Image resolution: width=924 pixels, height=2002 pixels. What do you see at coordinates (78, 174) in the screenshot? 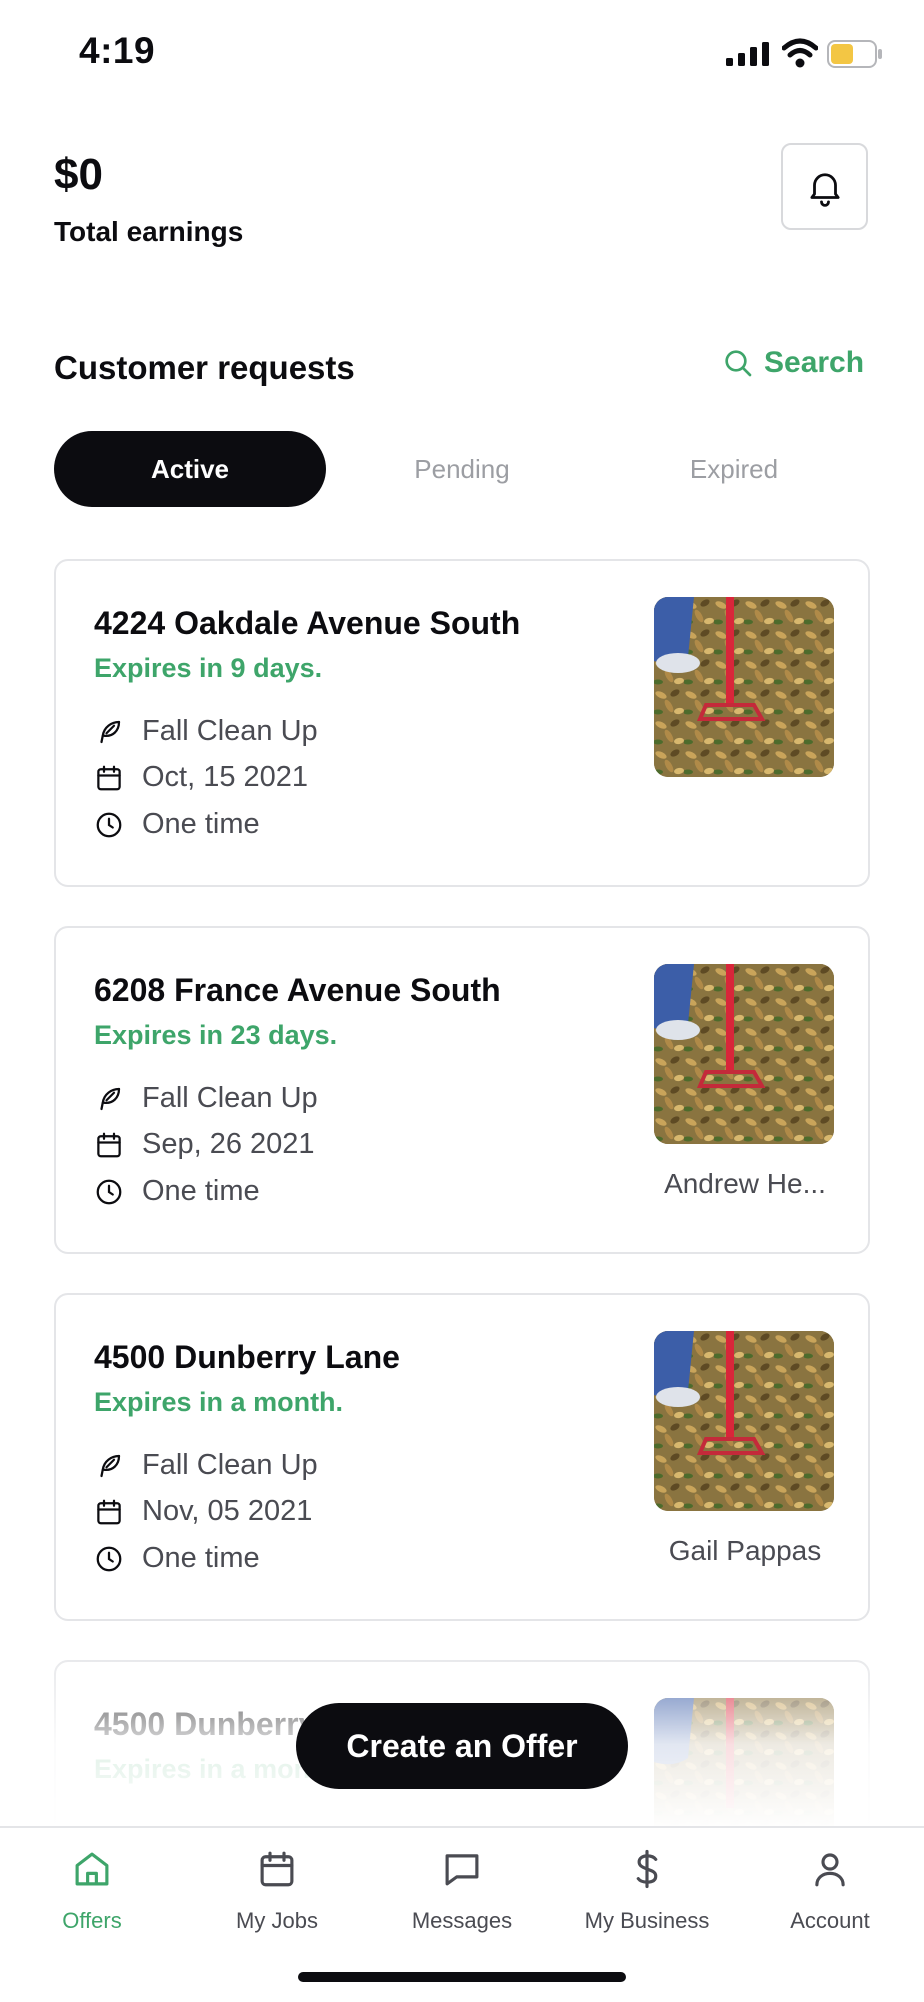
I see `earnings-value: $0` at bounding box center [78, 174].